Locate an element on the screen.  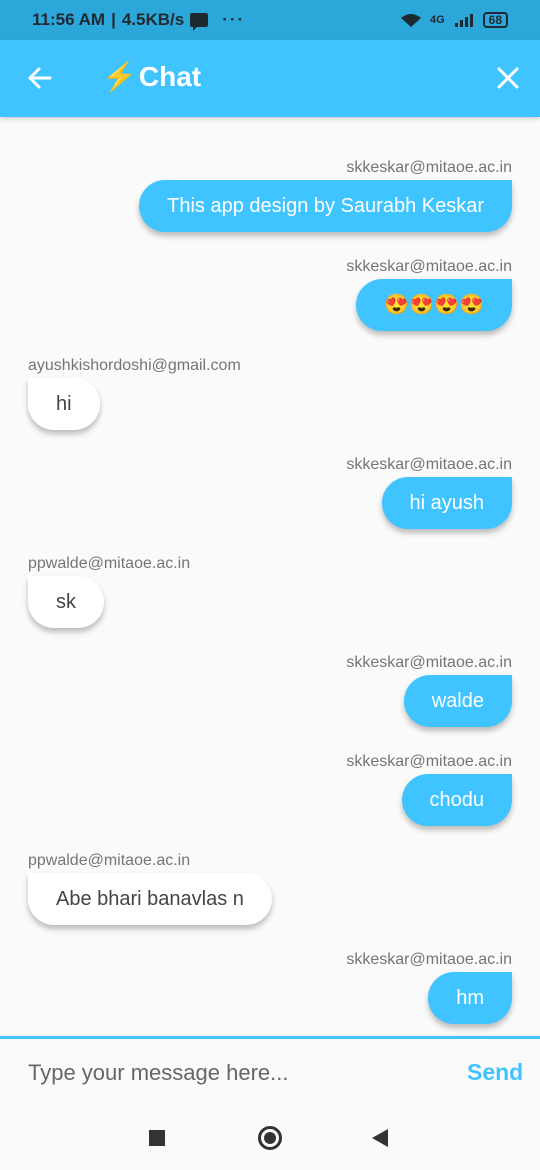
home-icon is located at coordinates (270, 1138).